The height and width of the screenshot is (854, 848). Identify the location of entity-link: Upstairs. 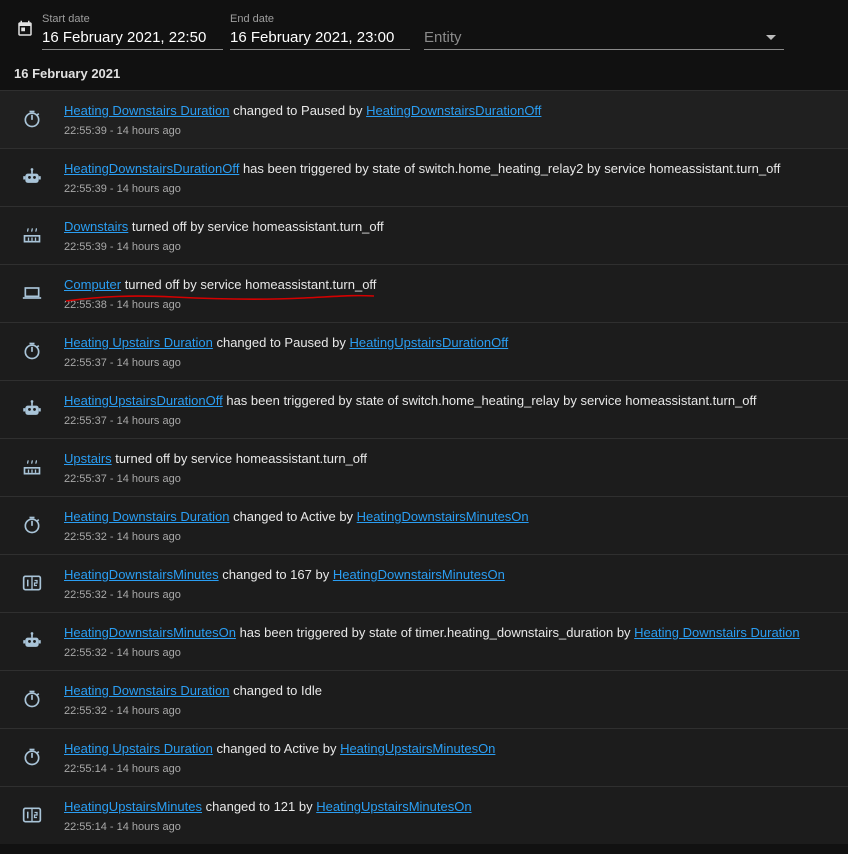
(88, 458).